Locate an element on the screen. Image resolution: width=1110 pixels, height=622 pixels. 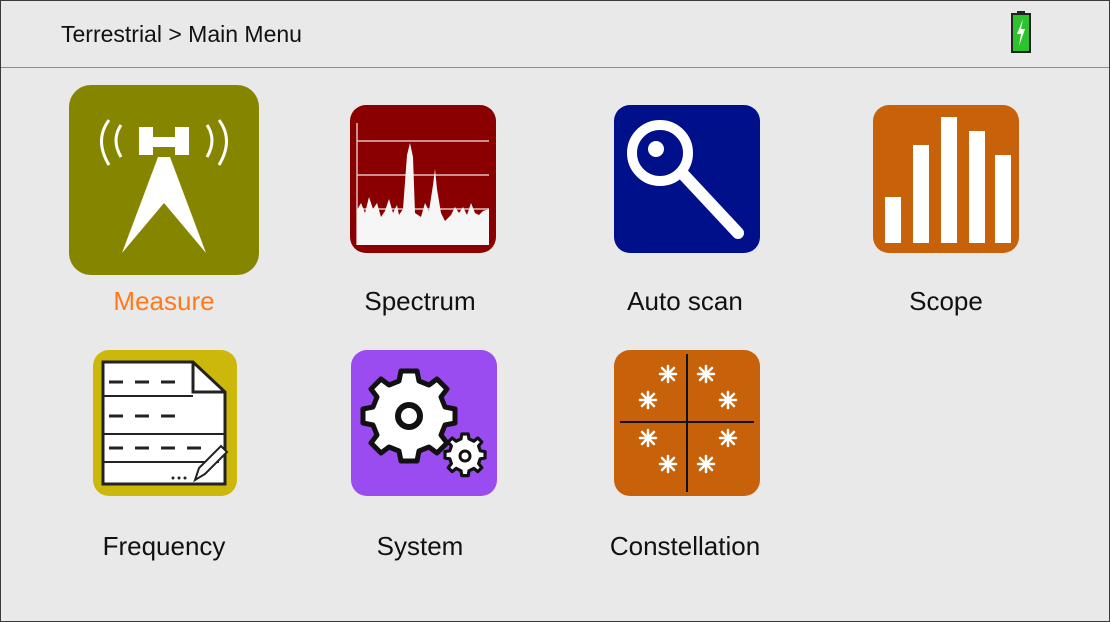
magnifier-icon is located at coordinates (687, 179).